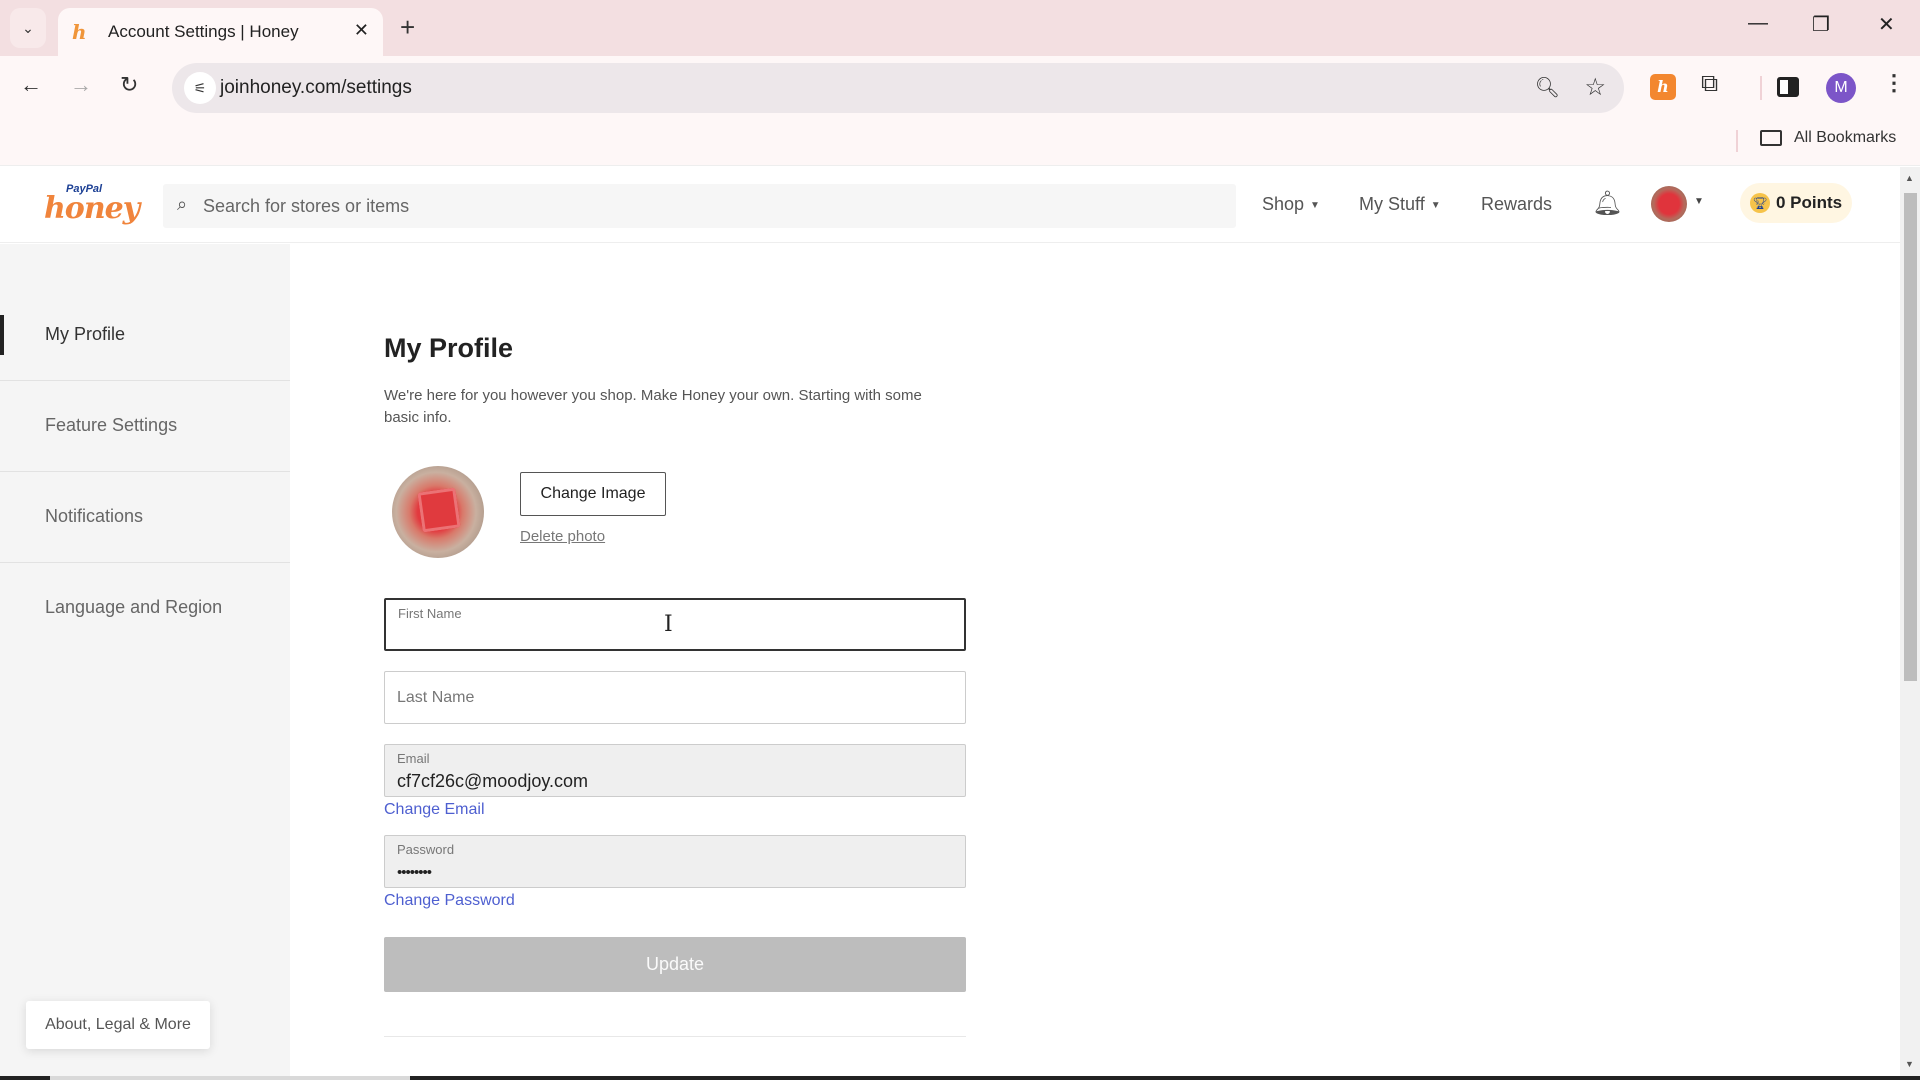  I want to click on text-cursor-icon: I, so click(668, 624).